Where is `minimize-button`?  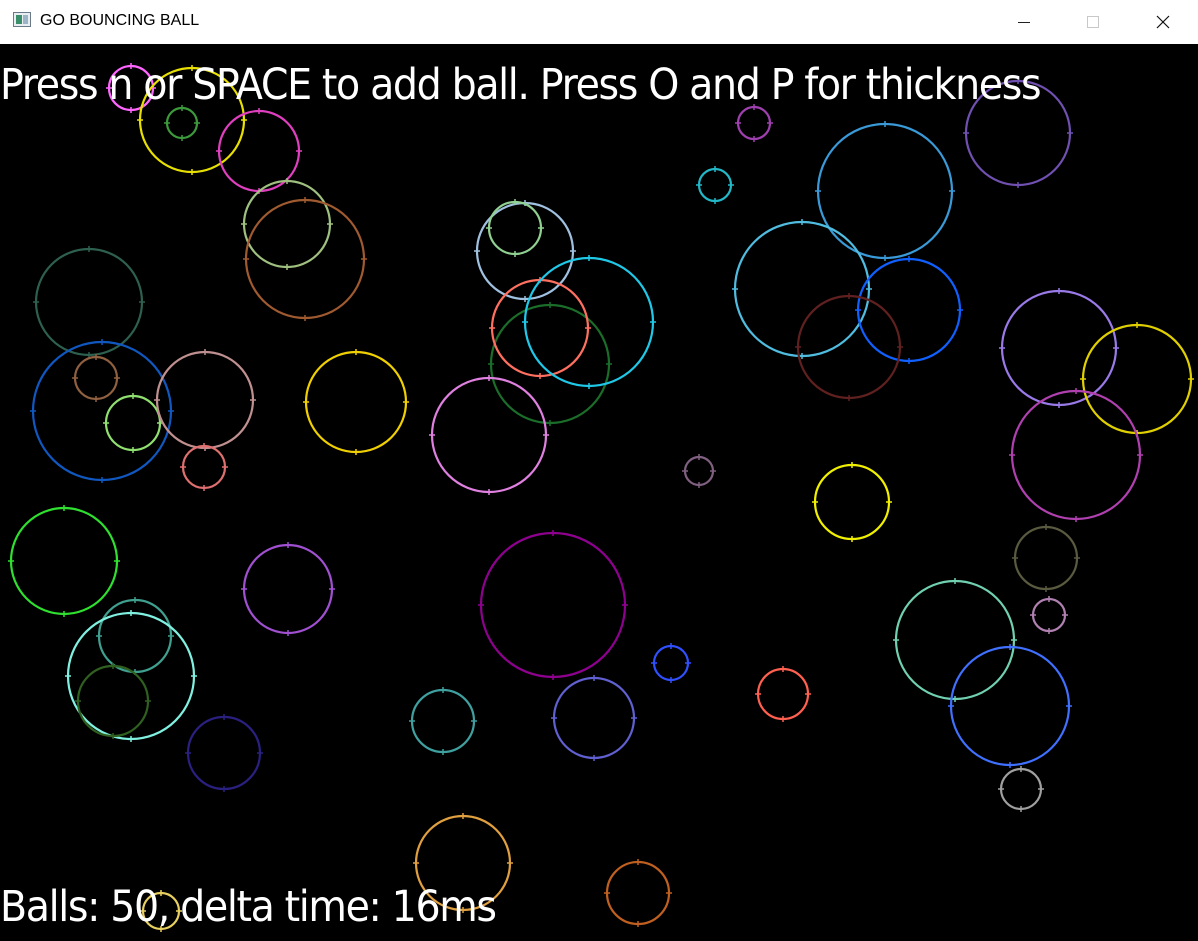 minimize-button is located at coordinates (1024, 22).